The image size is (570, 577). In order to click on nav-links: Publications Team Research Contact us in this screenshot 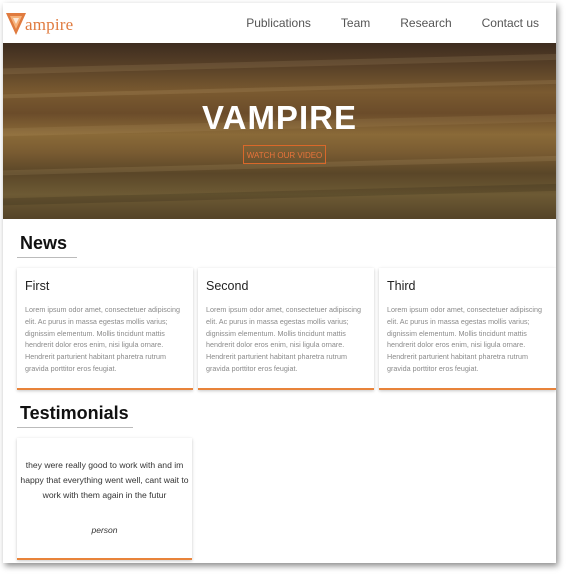, I will do `click(392, 23)`.